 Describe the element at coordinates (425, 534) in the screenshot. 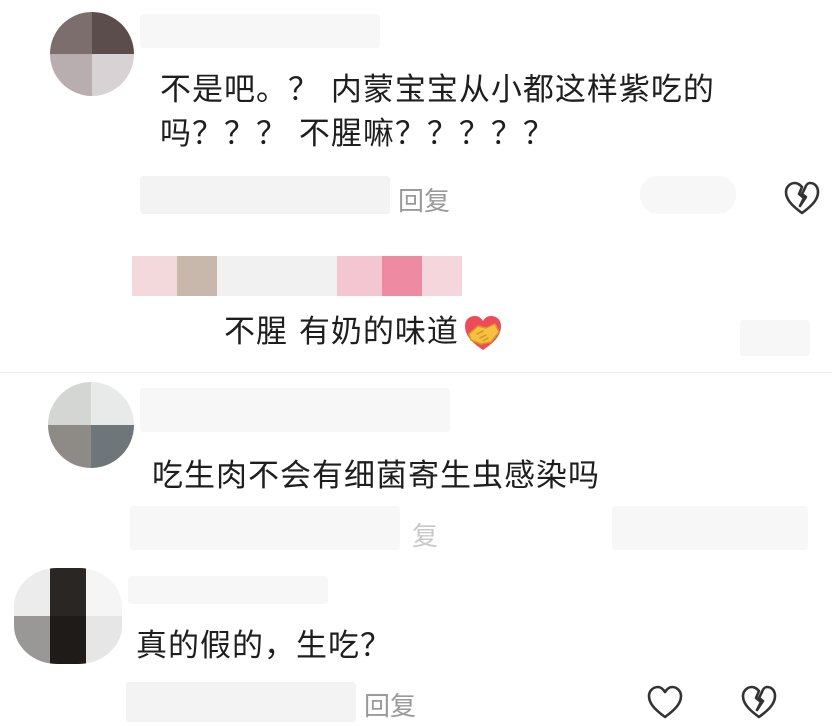

I see `reply-button: 复` at that location.